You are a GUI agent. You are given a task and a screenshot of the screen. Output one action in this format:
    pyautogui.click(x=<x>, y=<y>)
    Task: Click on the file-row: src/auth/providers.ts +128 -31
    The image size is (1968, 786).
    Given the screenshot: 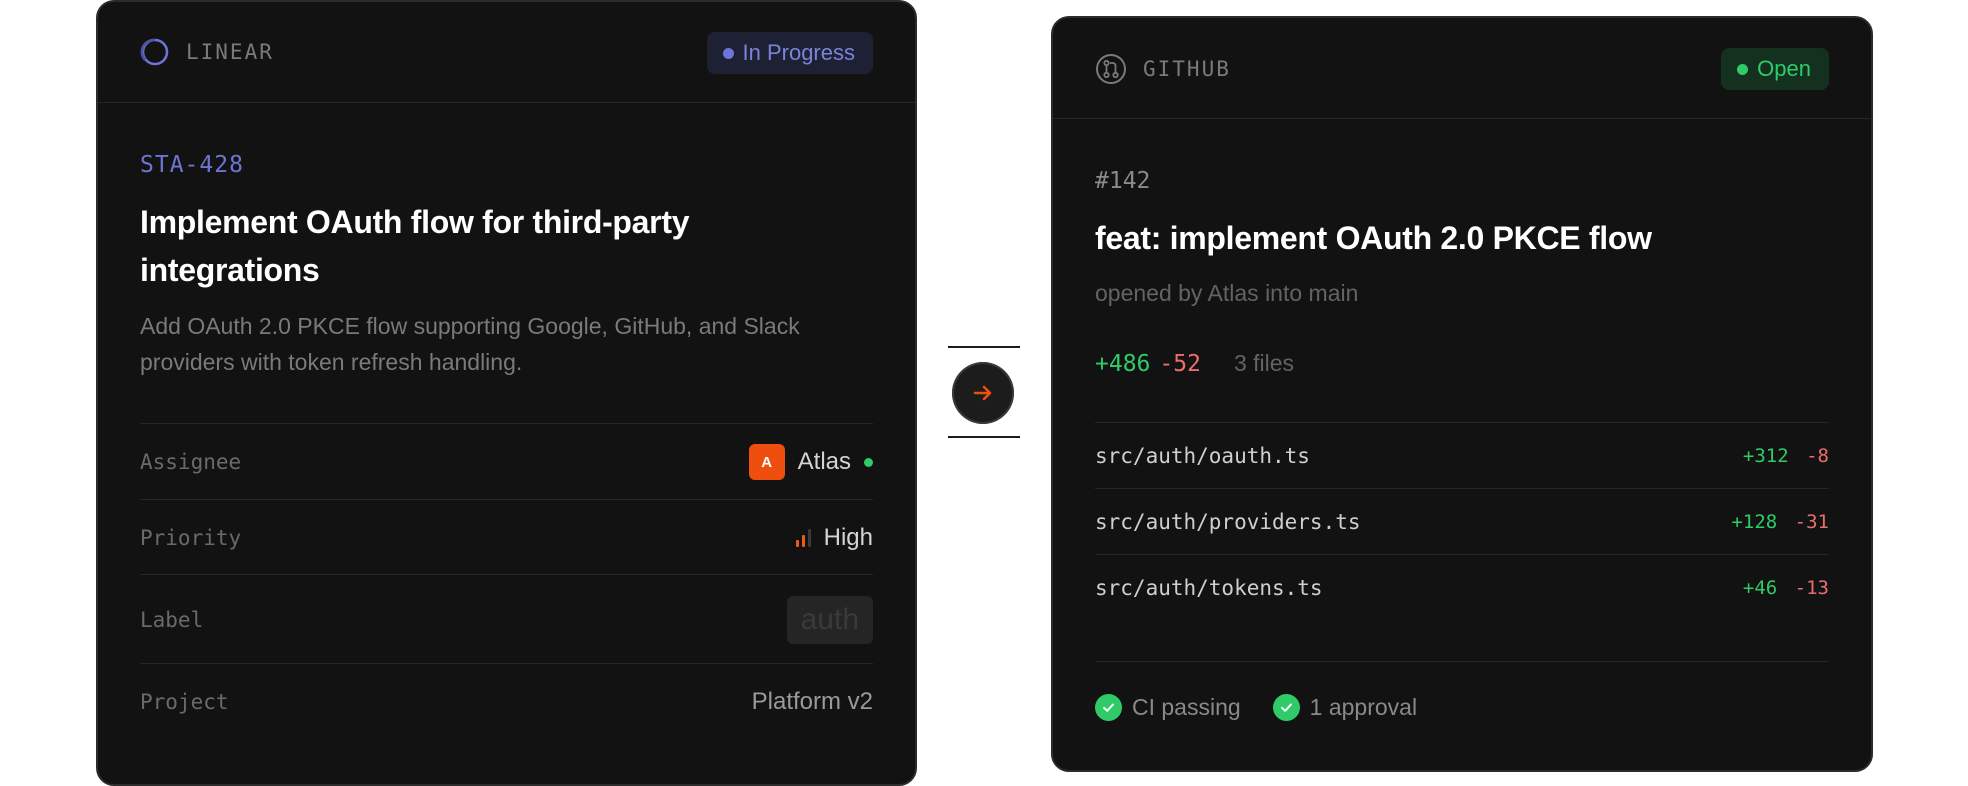 What is the action you would take?
    pyautogui.click(x=1462, y=521)
    